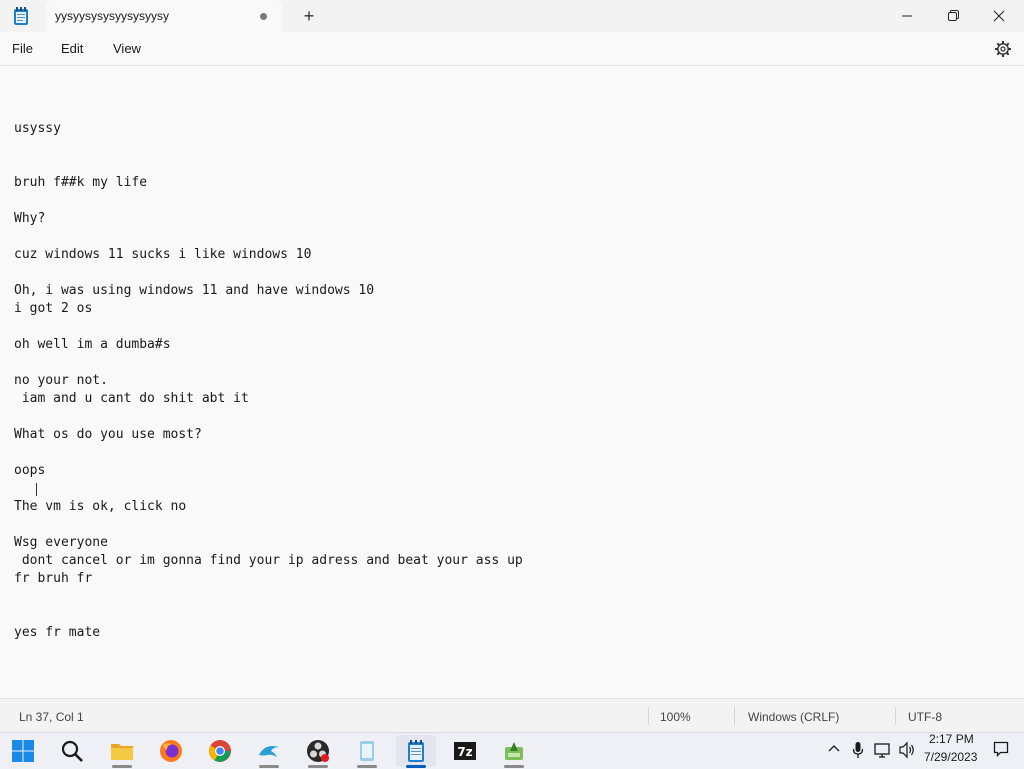  What do you see at coordinates (92, 344) in the screenshot?
I see `editor-line: oh well im a dumba#s` at bounding box center [92, 344].